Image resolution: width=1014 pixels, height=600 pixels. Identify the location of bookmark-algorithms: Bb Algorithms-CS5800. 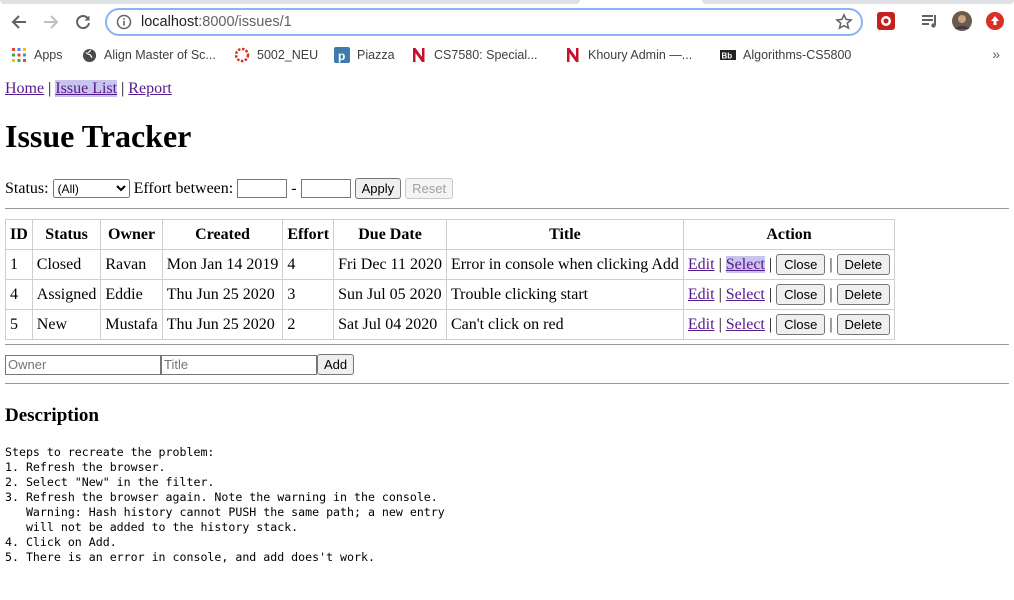
(785, 55).